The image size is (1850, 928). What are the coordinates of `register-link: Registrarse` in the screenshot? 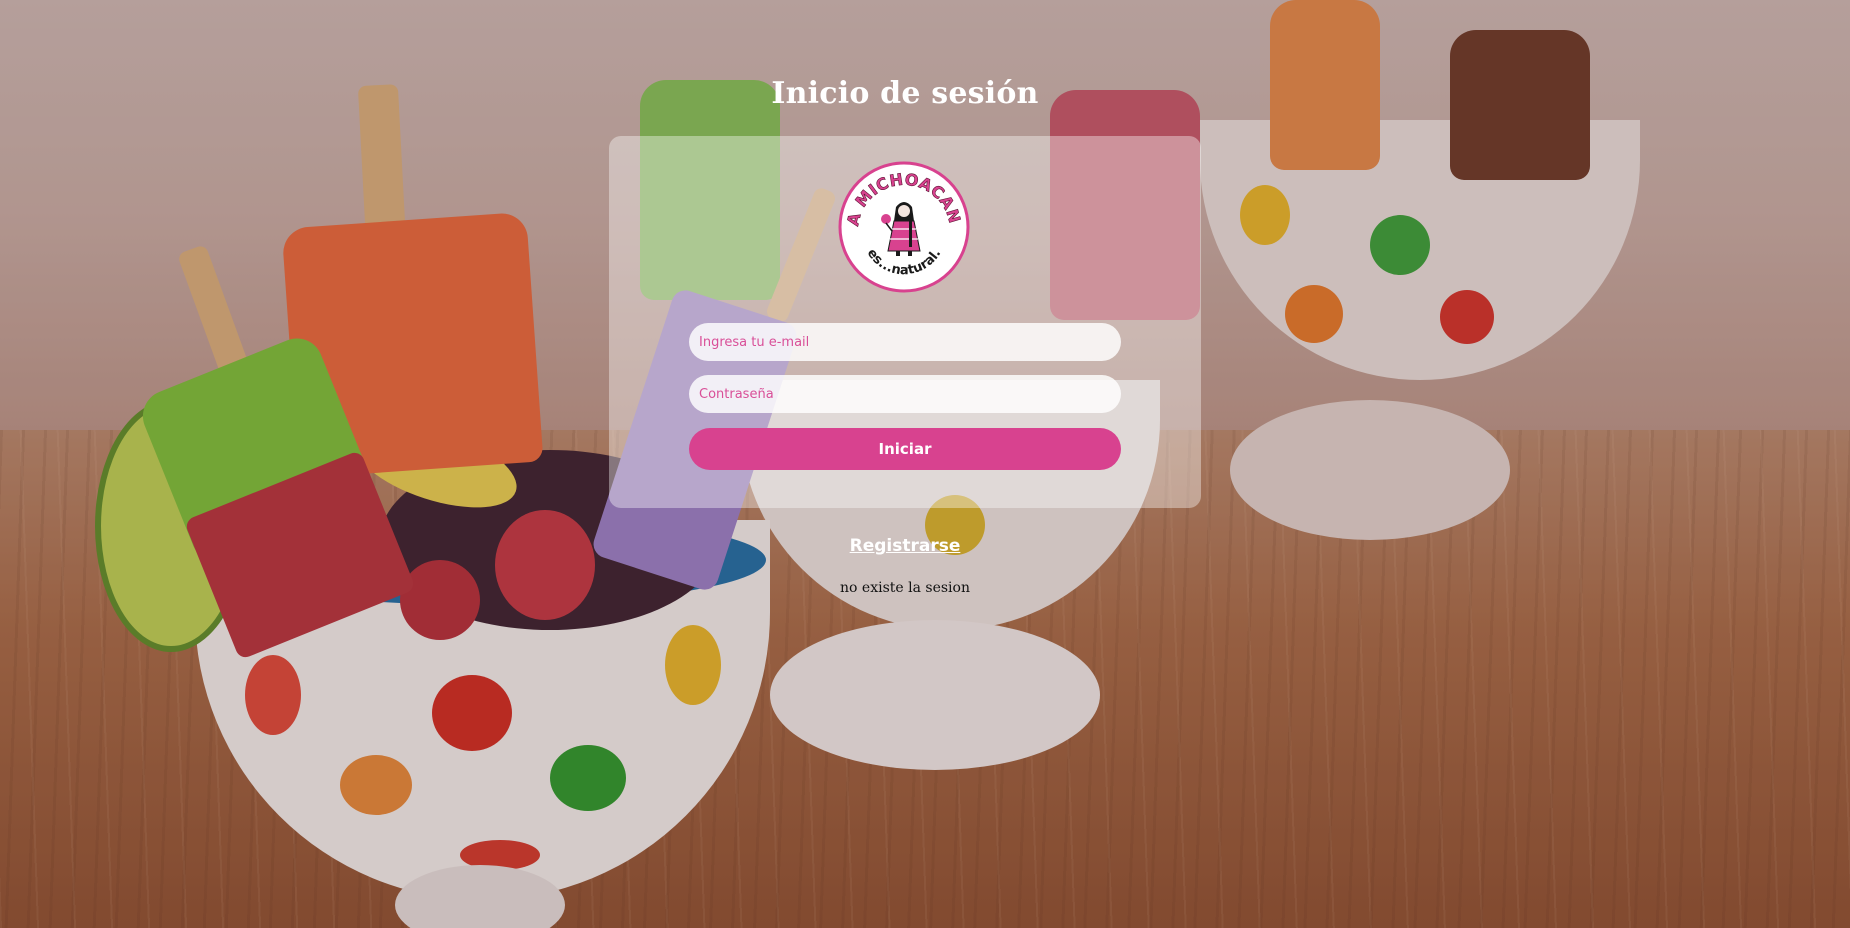 It's located at (905, 546).